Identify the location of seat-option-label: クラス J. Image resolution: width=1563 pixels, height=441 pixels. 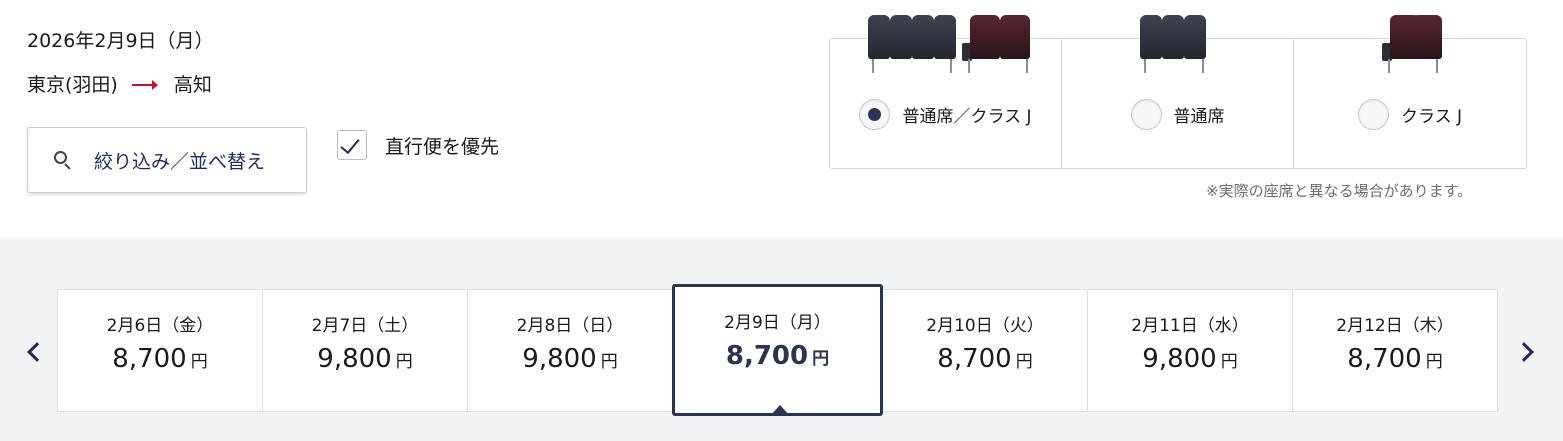
(1431, 117).